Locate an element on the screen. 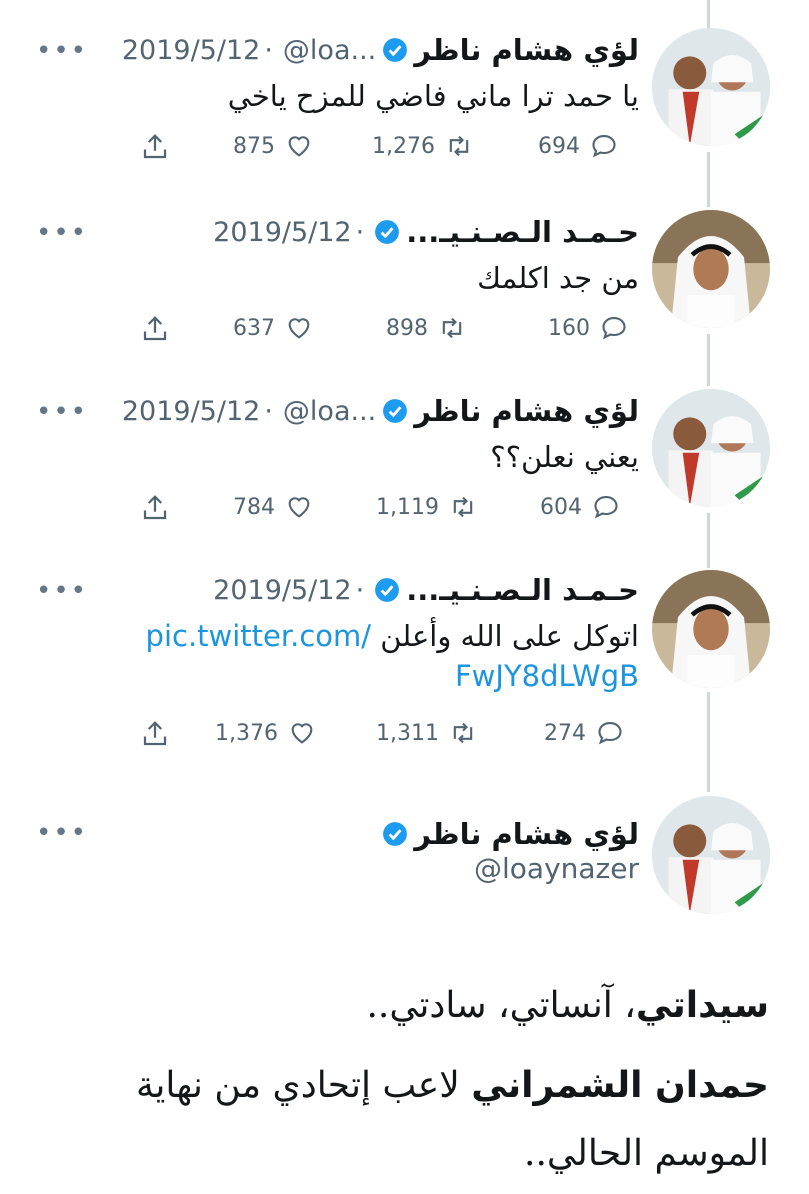 Image resolution: width=809 pixels, height=1194 pixels. like-button: 1,376 is located at coordinates (265, 733).